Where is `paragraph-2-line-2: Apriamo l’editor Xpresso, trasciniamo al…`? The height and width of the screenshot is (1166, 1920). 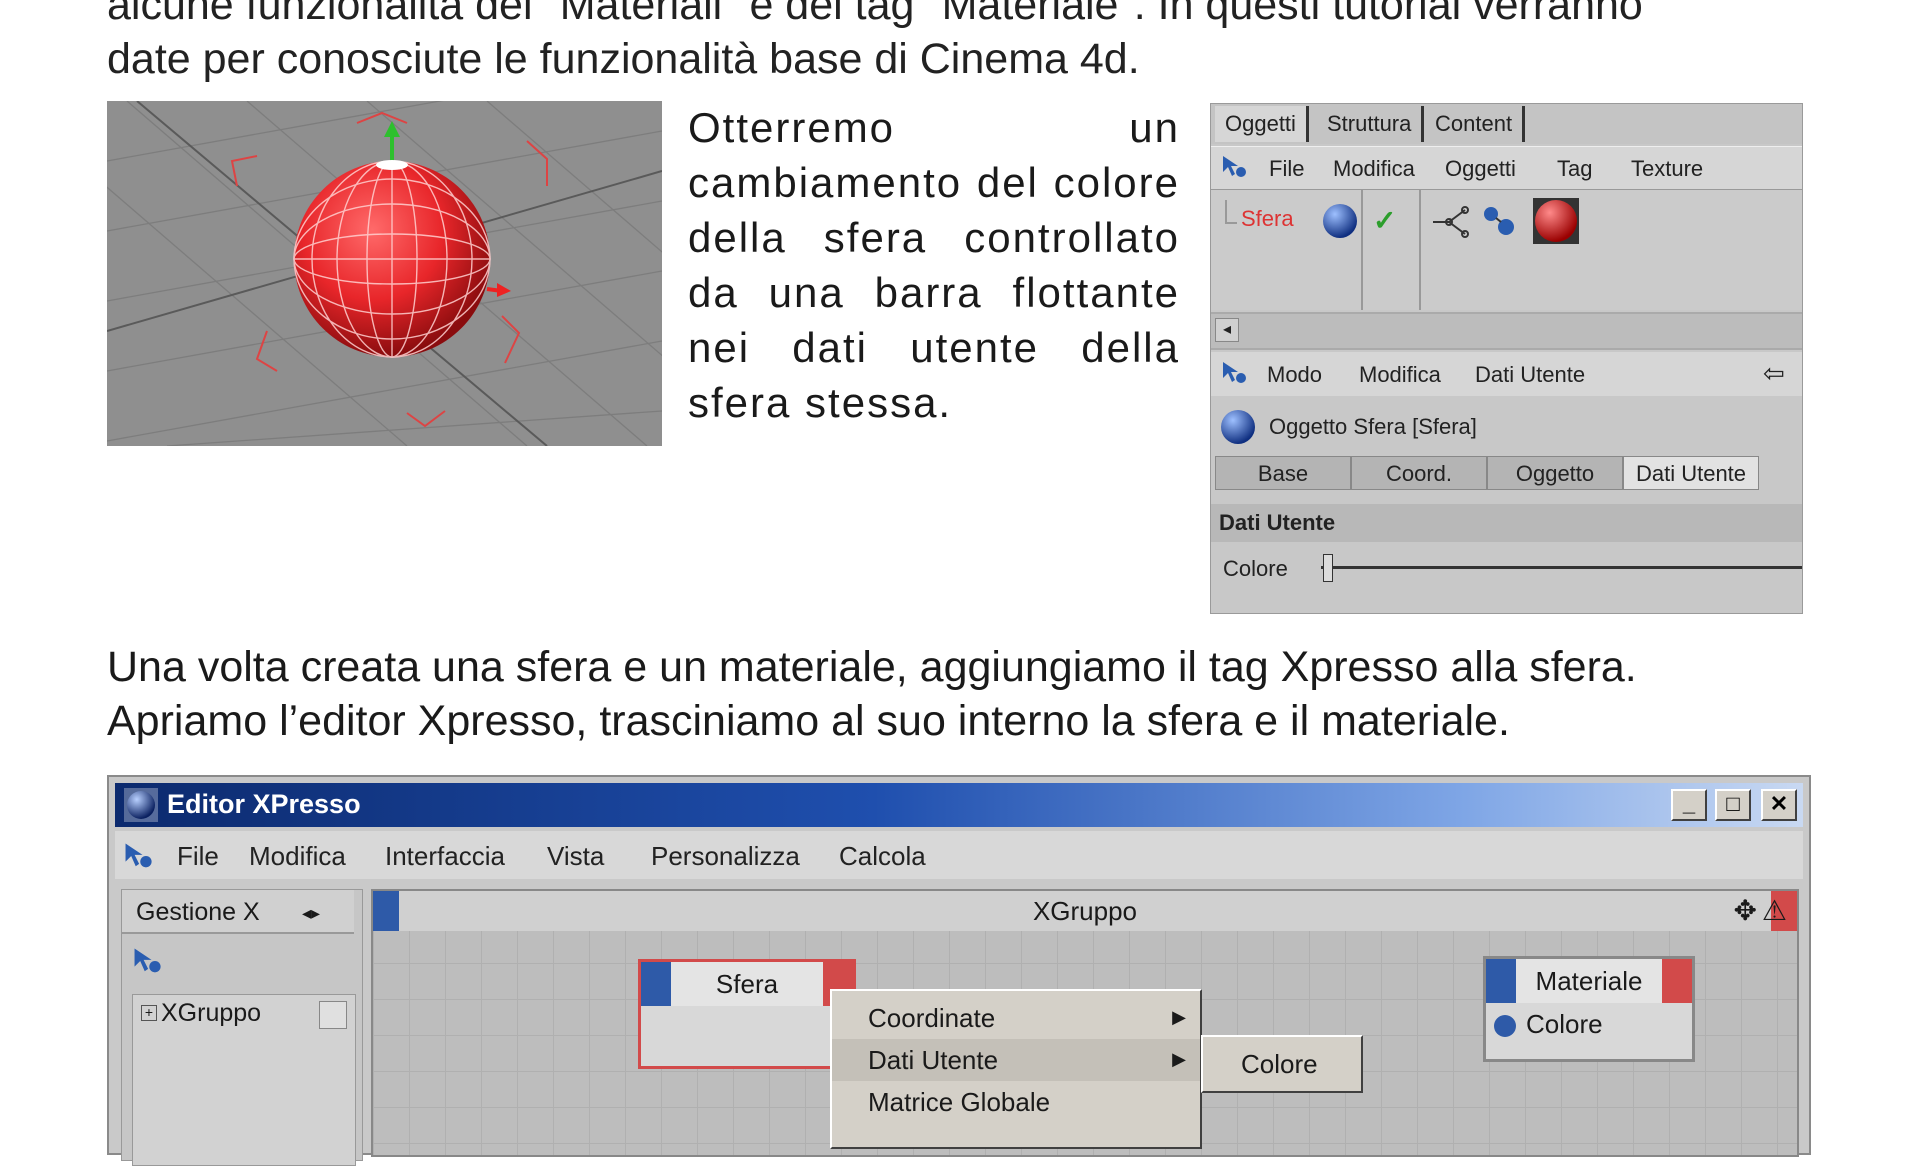 paragraph-2-line-2: Apriamo l’editor Xpresso, trasciniamo al… is located at coordinates (808, 721).